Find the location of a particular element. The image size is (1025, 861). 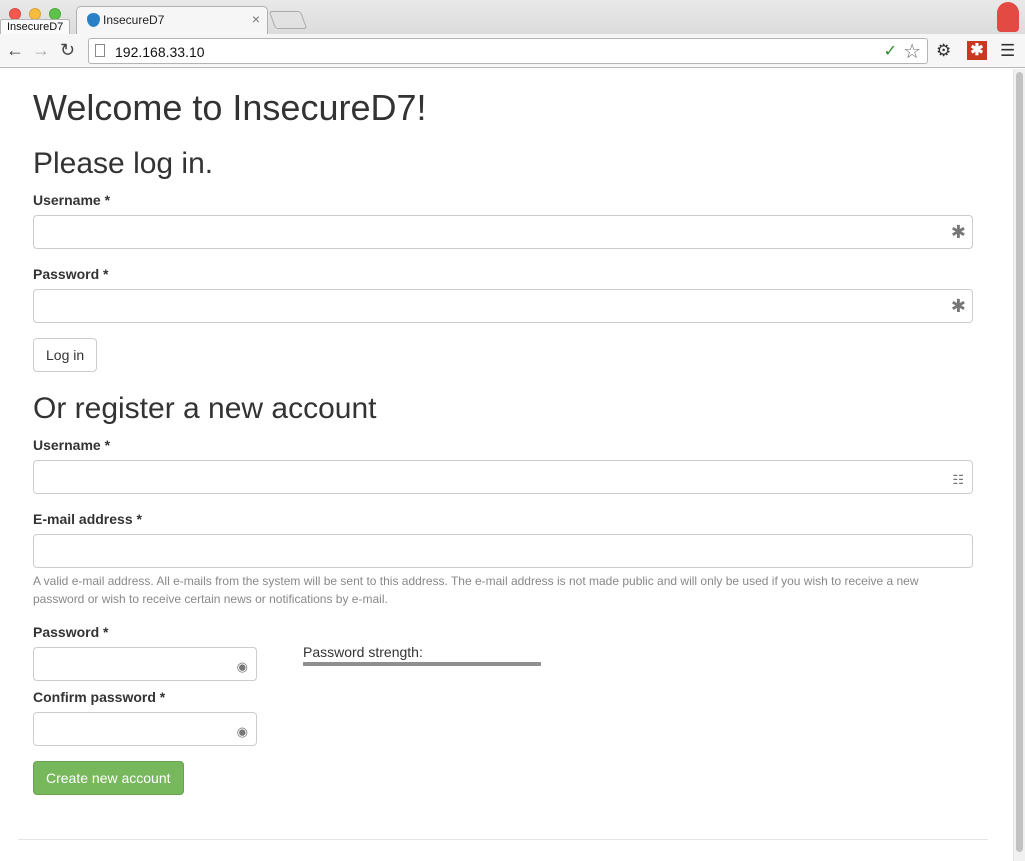

login-button: Log in is located at coordinates (65, 355).